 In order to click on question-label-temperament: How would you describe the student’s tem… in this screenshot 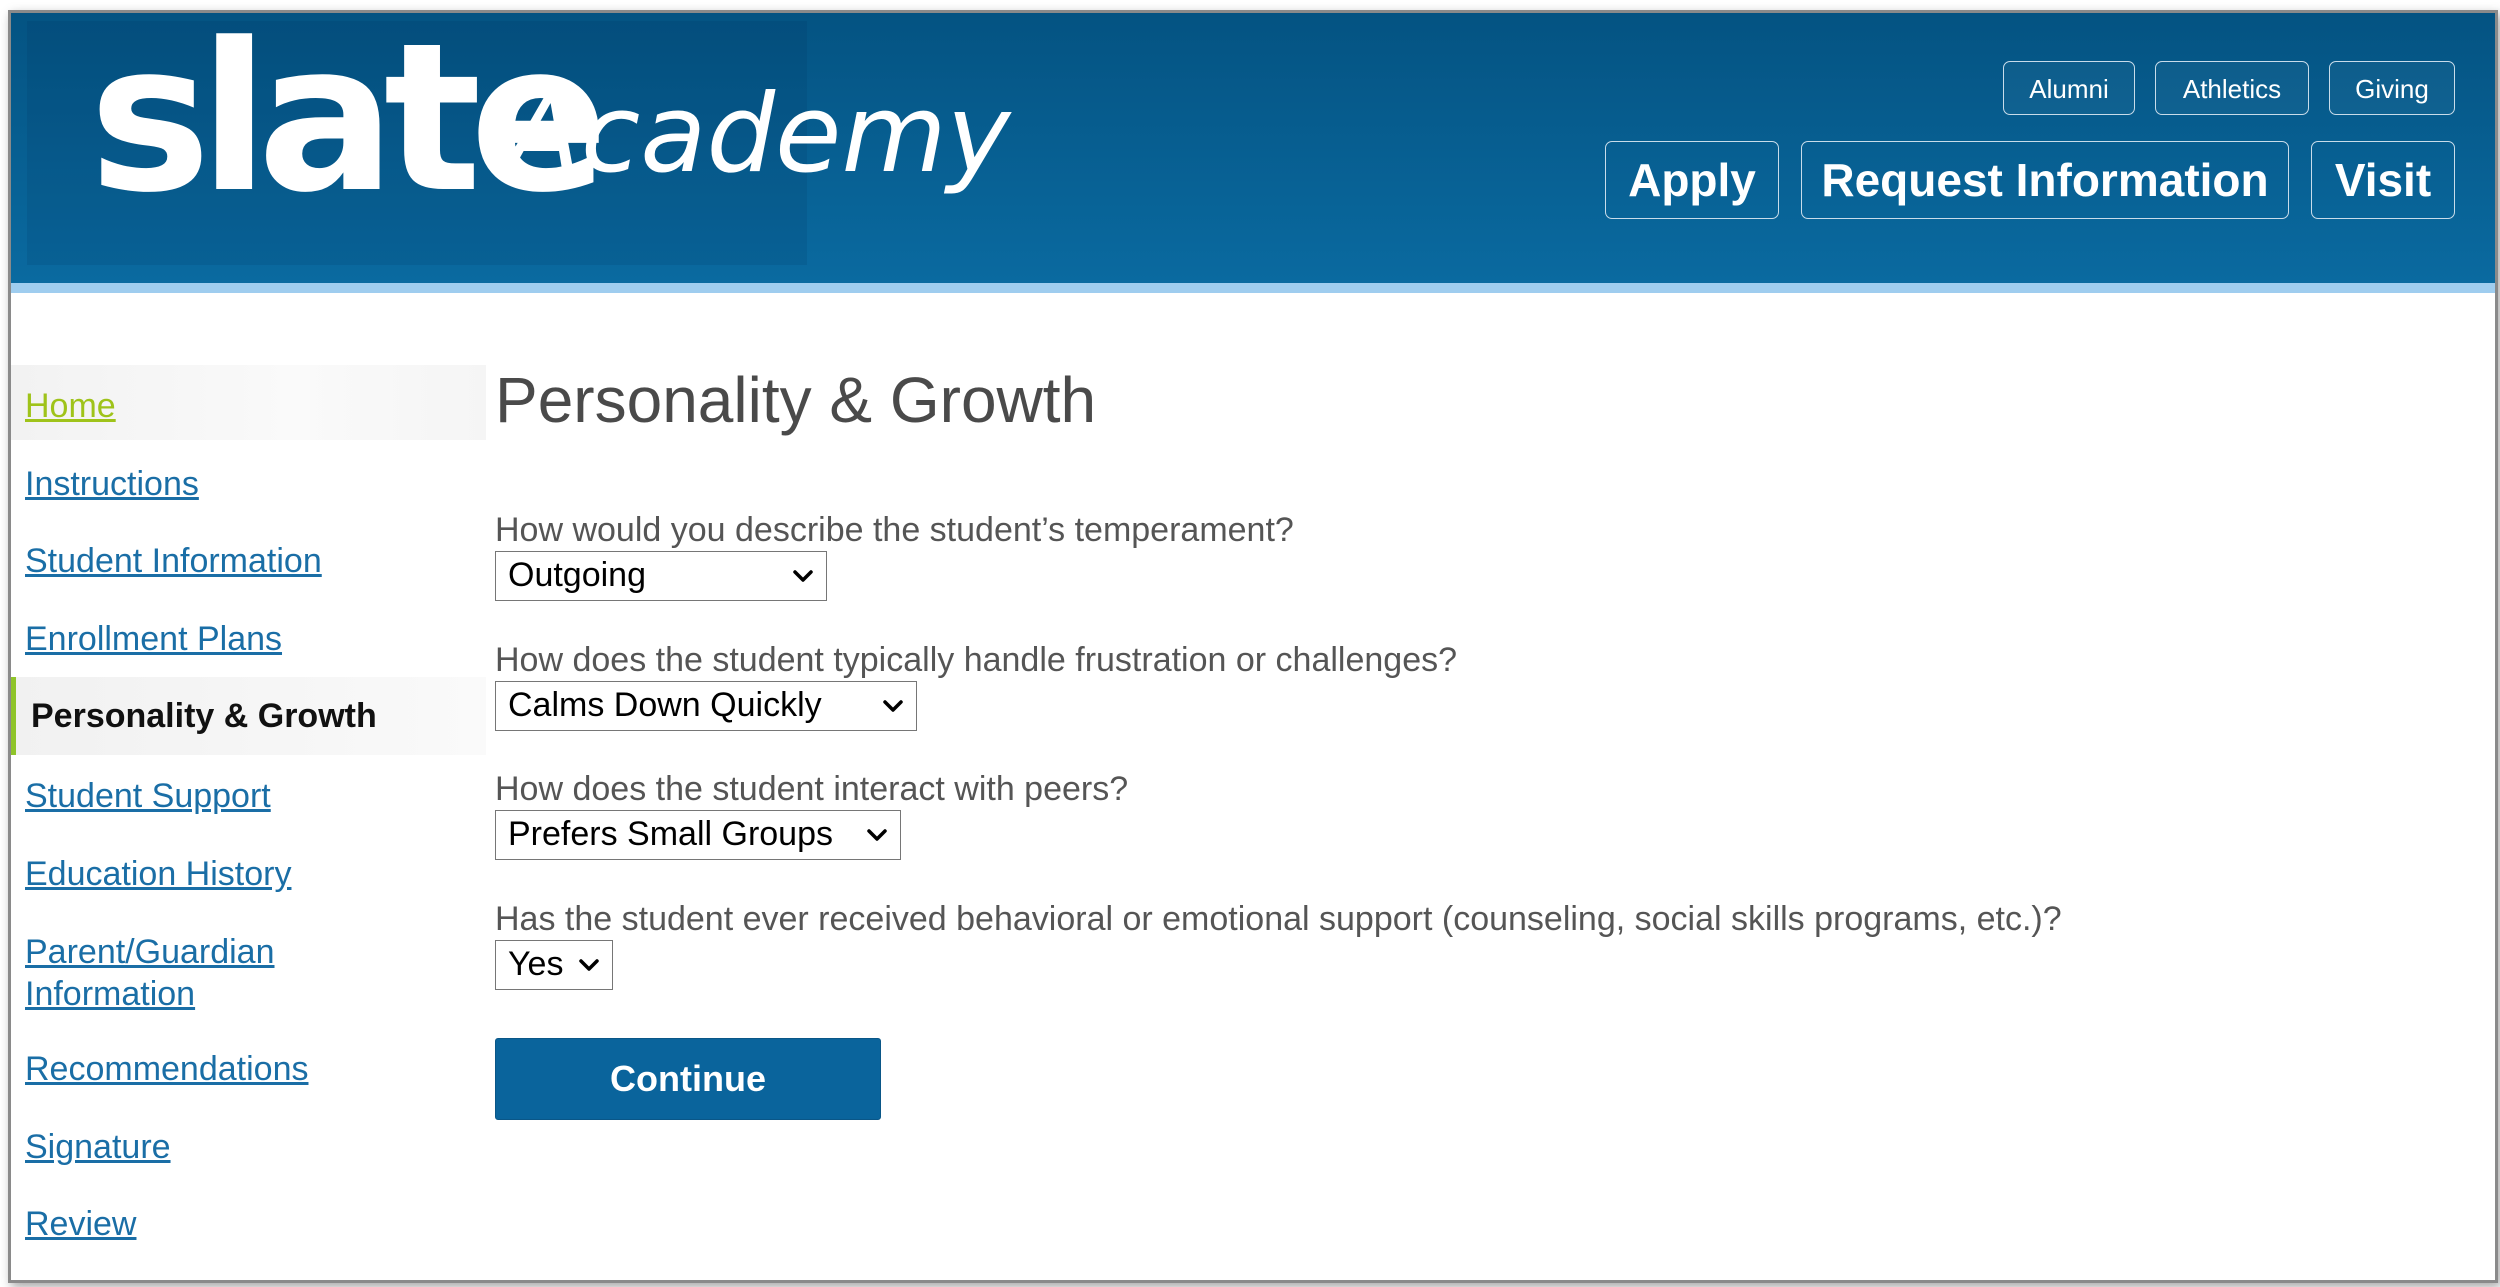, I will do `click(894, 530)`.